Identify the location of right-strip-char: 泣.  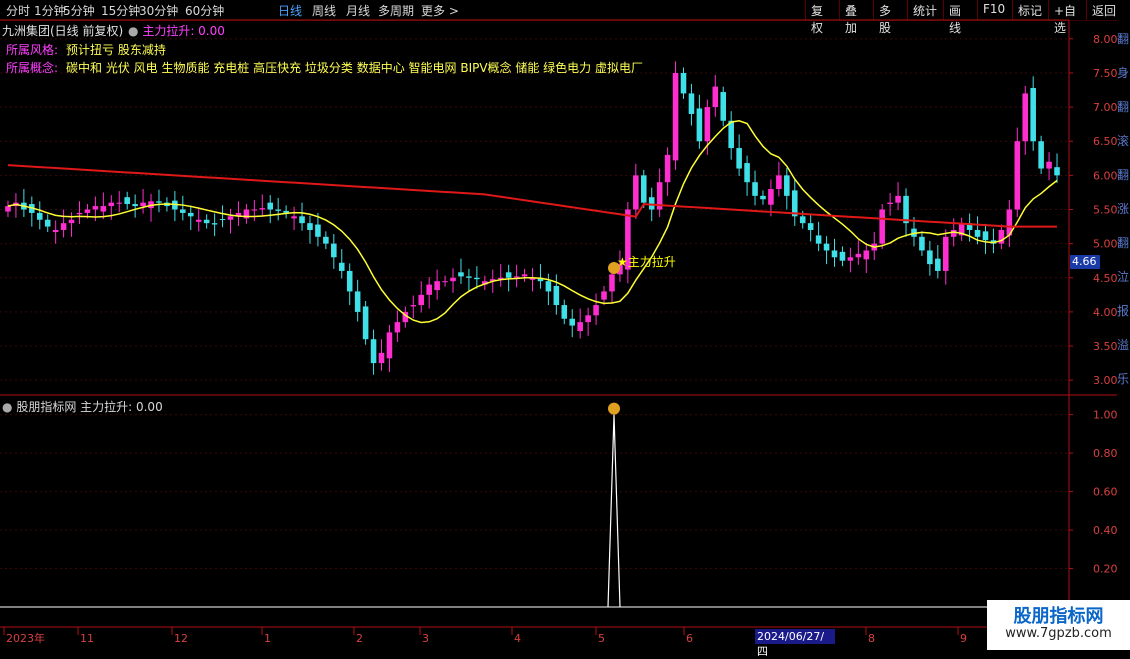
(1123, 277).